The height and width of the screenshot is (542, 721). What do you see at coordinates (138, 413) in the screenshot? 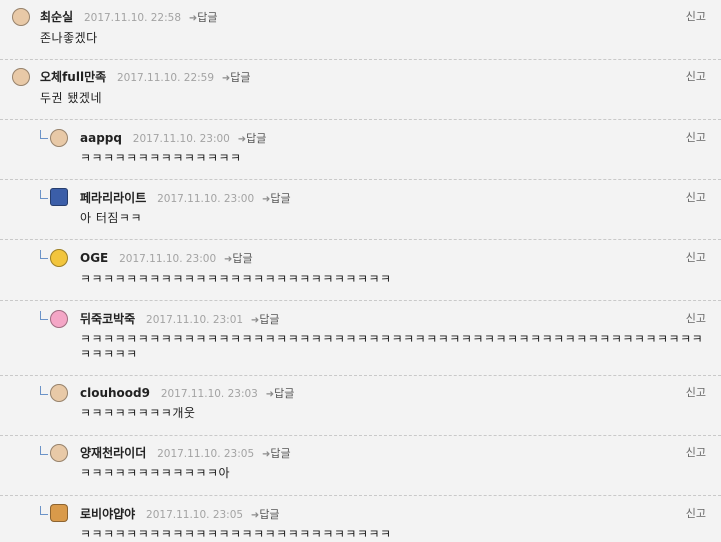
I see `comment-text: ㅋㅋㅋㅋㅋㅋㅋㅋ개웃` at bounding box center [138, 413].